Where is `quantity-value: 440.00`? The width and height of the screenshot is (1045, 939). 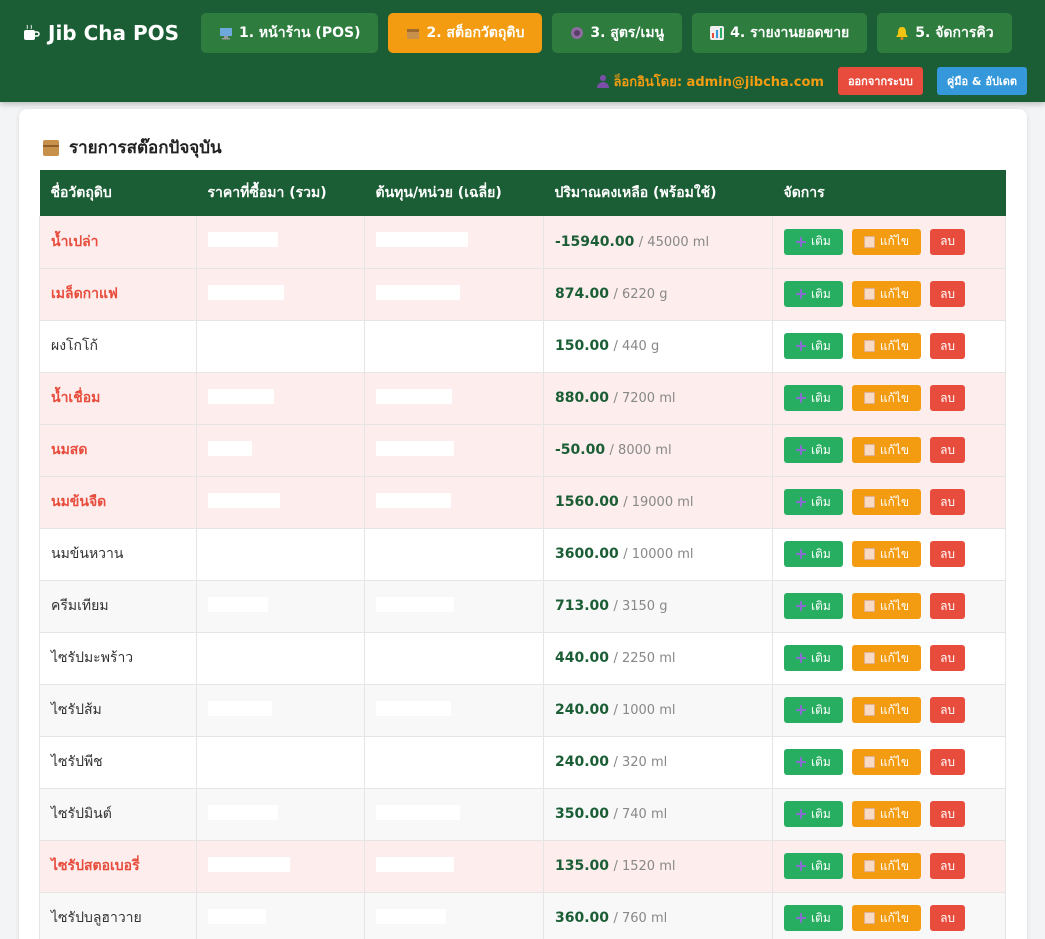
quantity-value: 440.00 is located at coordinates (582, 658).